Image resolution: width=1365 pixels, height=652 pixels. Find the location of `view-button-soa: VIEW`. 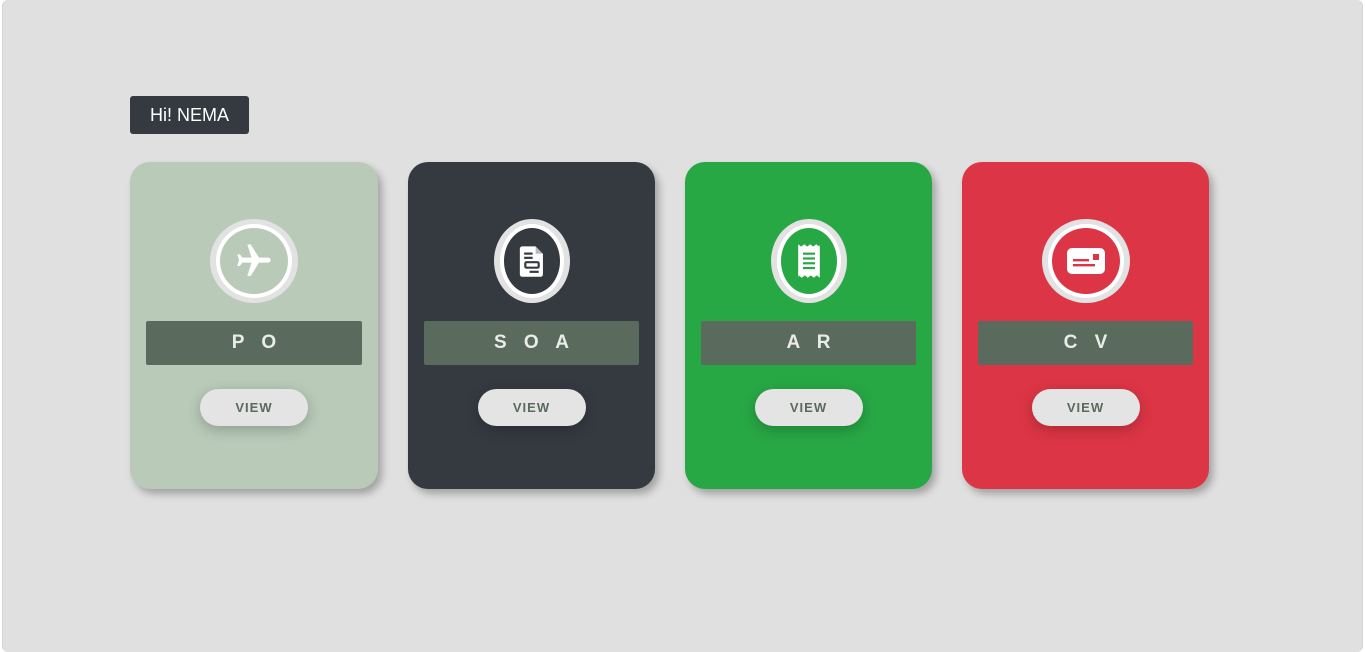

view-button-soa: VIEW is located at coordinates (531, 407).